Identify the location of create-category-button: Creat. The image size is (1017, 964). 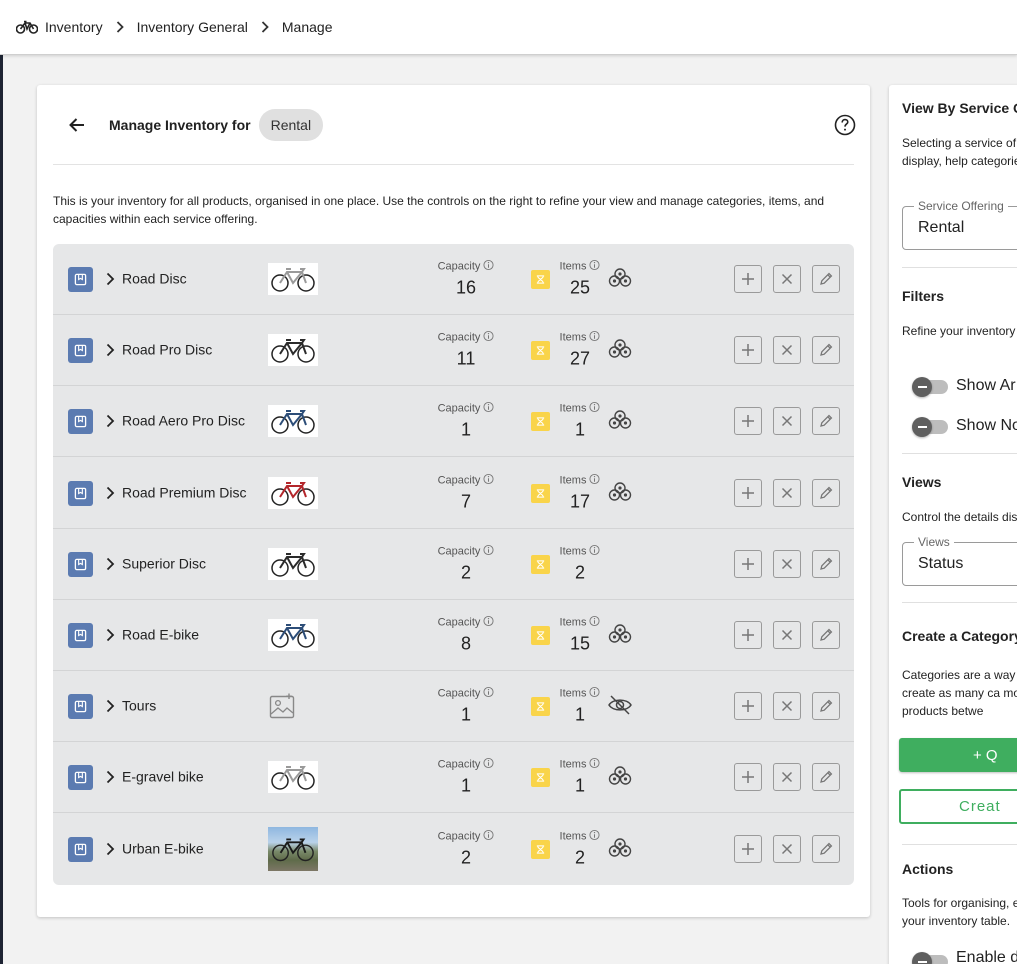
(958, 806).